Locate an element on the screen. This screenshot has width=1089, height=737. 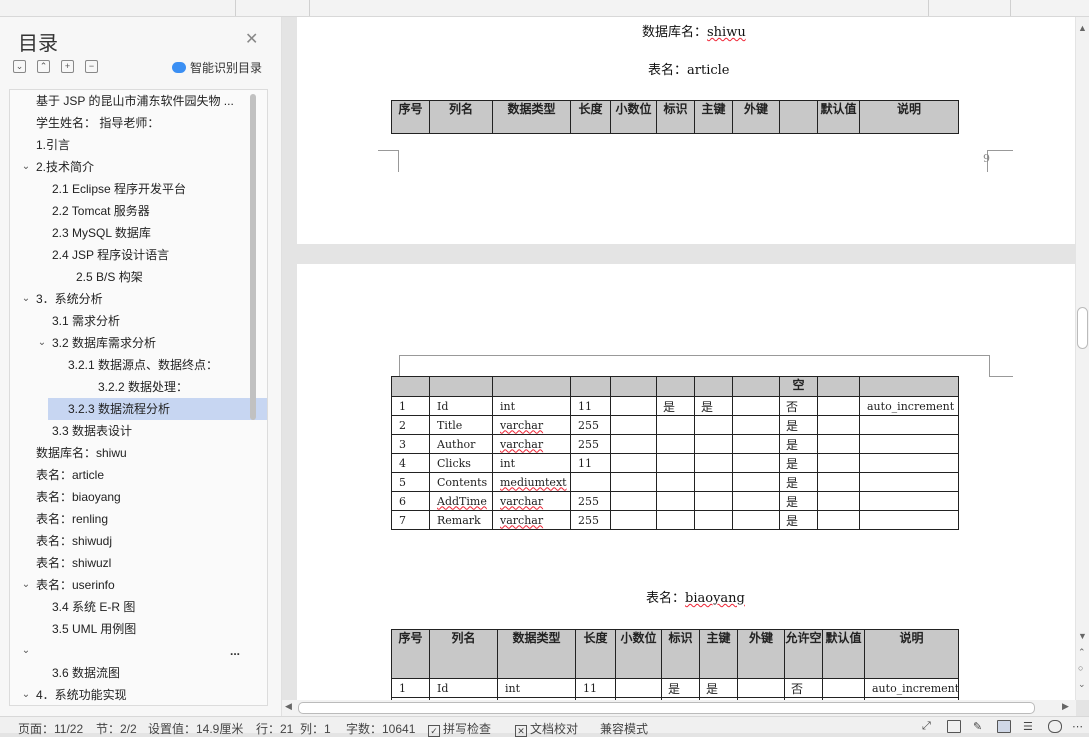
status-page: 页面：11/22 is located at coordinates (50, 729).